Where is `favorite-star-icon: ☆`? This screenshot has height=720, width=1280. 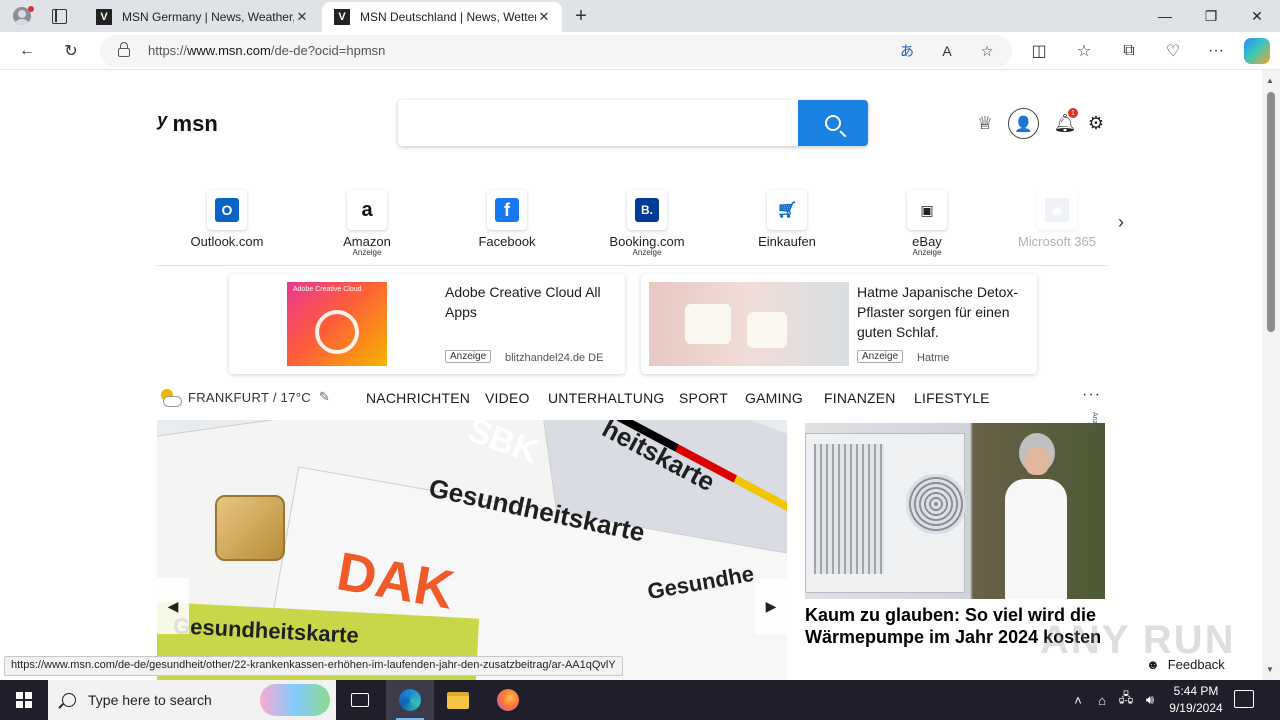 favorite-star-icon: ☆ is located at coordinates (987, 51).